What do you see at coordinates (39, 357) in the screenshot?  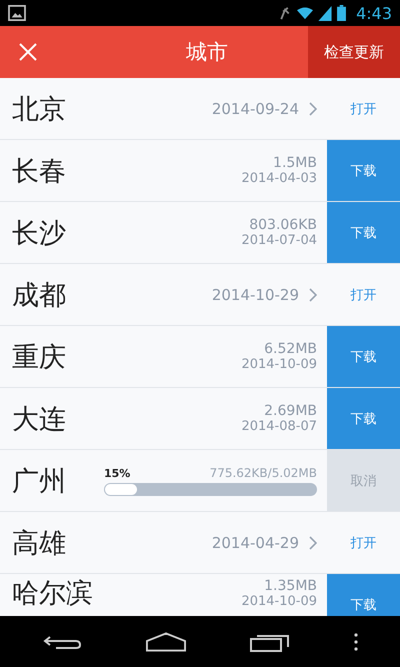 I see `city-name: 重庆` at bounding box center [39, 357].